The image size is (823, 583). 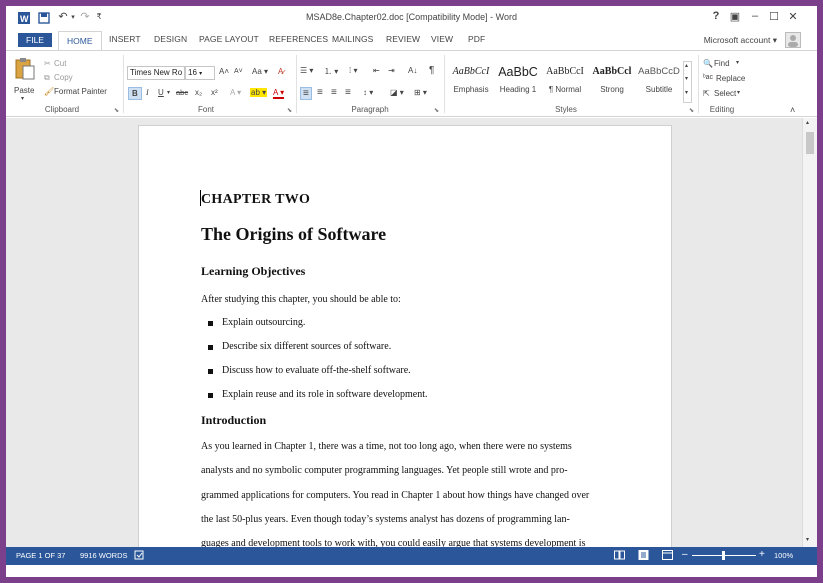 What do you see at coordinates (168, 92) in the screenshot?
I see `underline-dropdown-icon: ▾` at bounding box center [168, 92].